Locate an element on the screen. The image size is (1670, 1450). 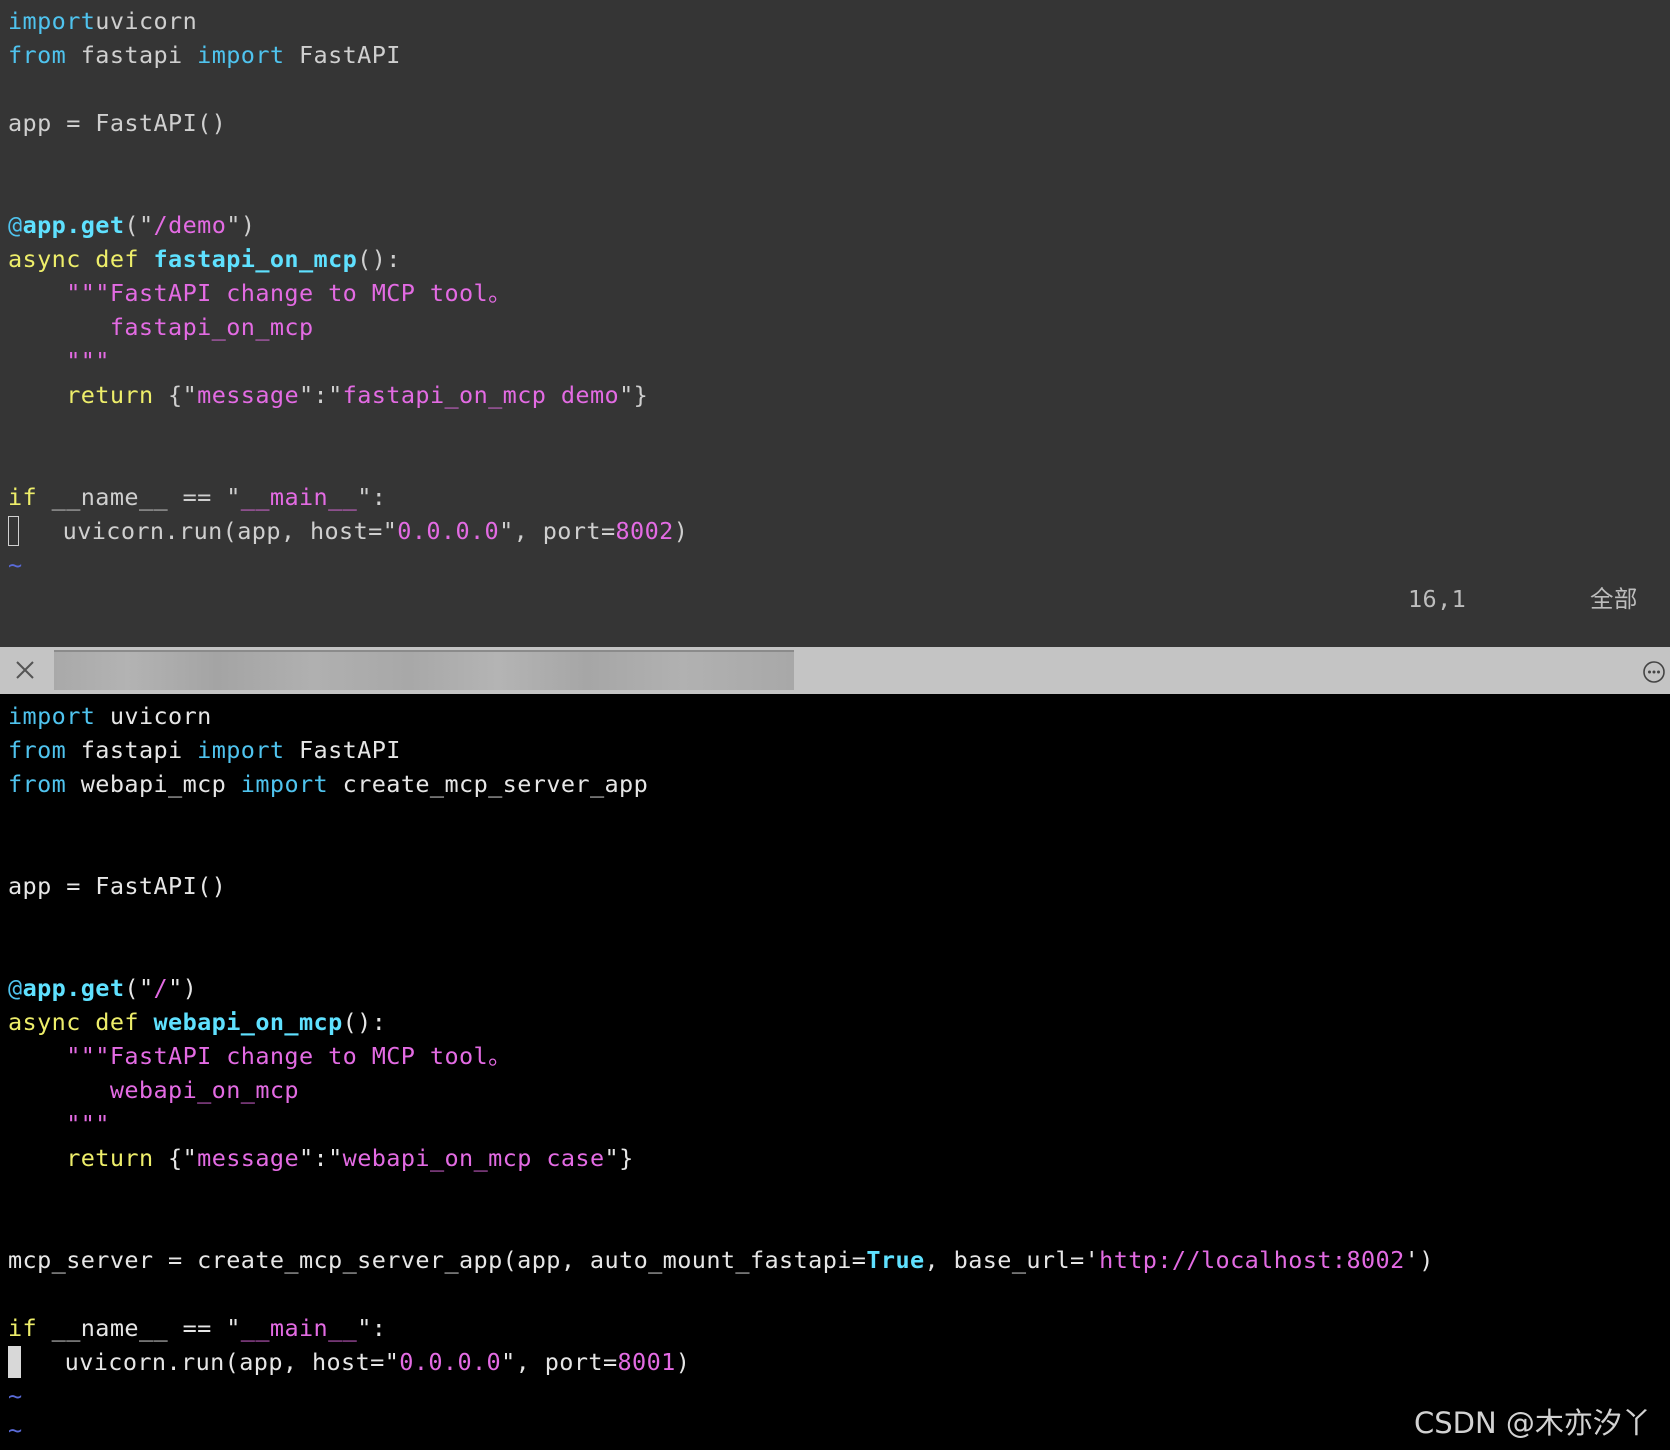
code-line: async def fastapi_on_mcp(): is located at coordinates (839, 259).